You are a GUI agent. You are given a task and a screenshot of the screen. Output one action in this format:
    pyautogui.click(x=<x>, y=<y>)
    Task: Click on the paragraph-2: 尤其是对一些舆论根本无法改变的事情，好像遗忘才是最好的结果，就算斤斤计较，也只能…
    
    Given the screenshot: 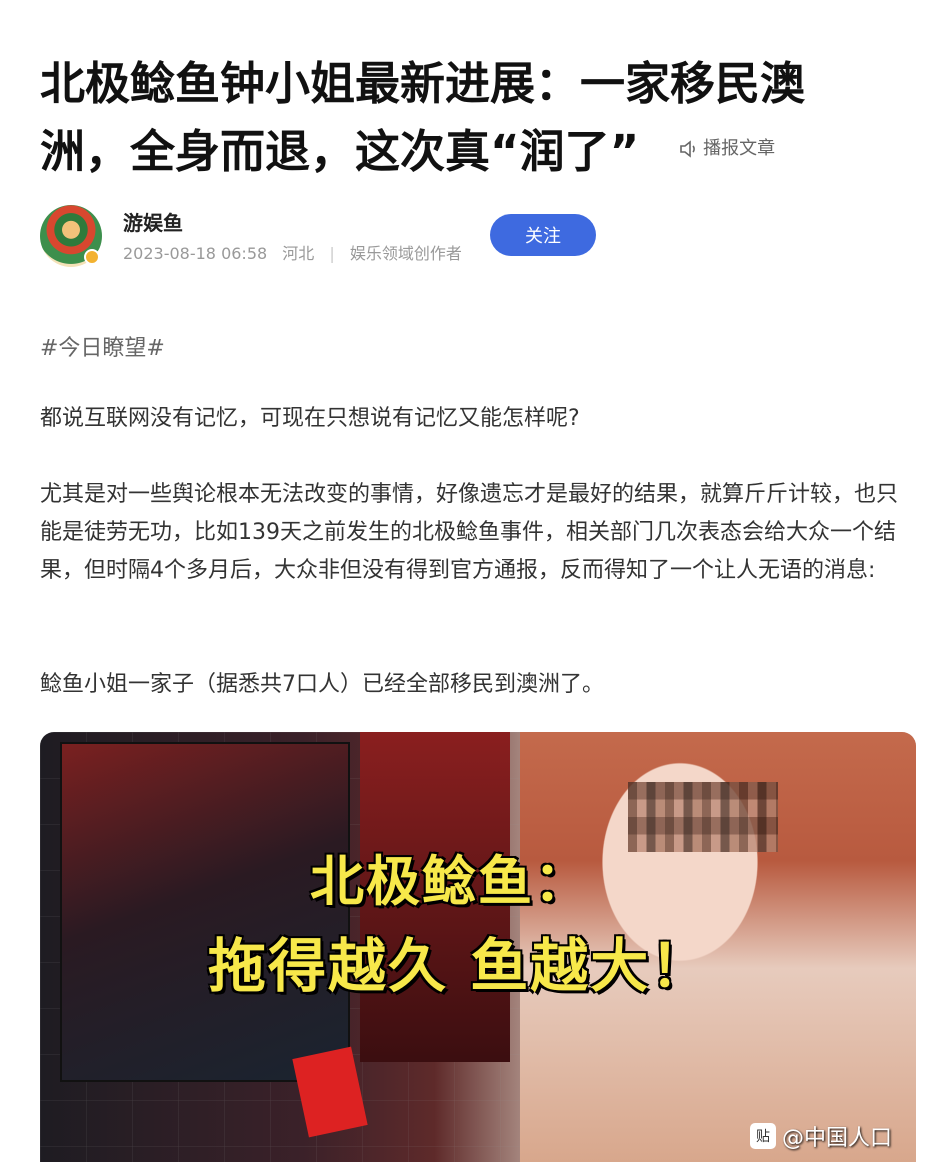 What is the action you would take?
    pyautogui.click(x=469, y=532)
    